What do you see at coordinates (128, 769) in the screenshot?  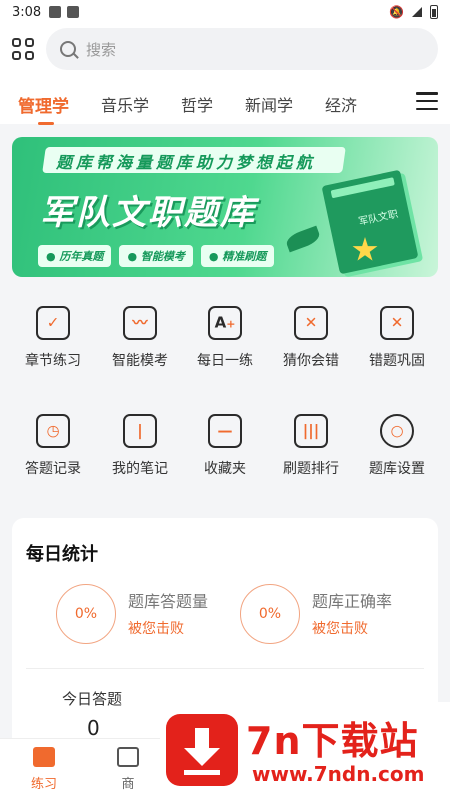 I see `nav-store: 商` at bounding box center [128, 769].